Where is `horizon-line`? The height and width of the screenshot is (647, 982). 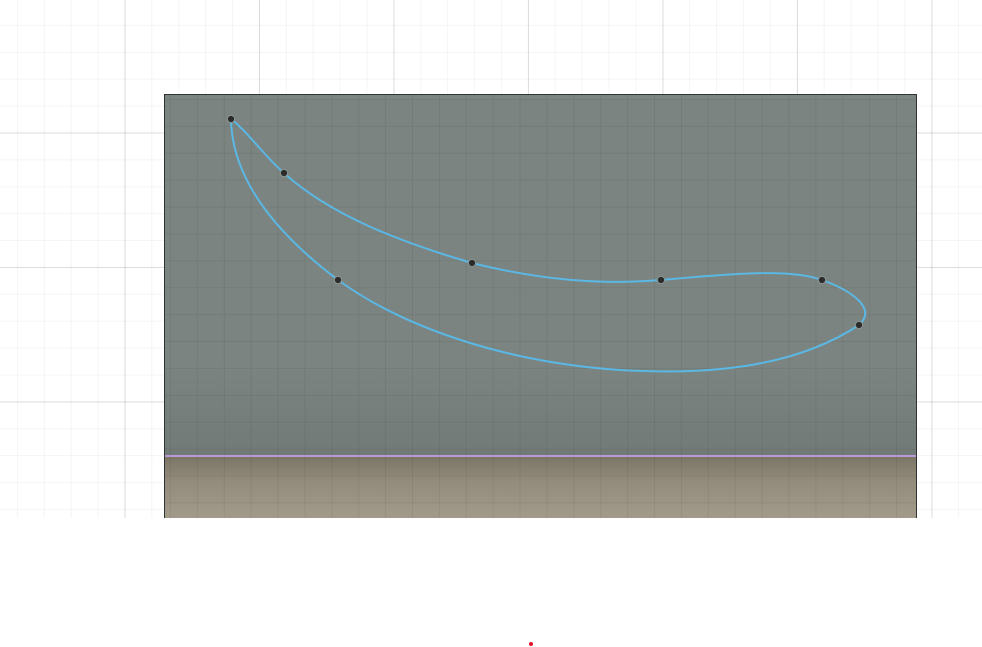
horizon-line is located at coordinates (540, 456).